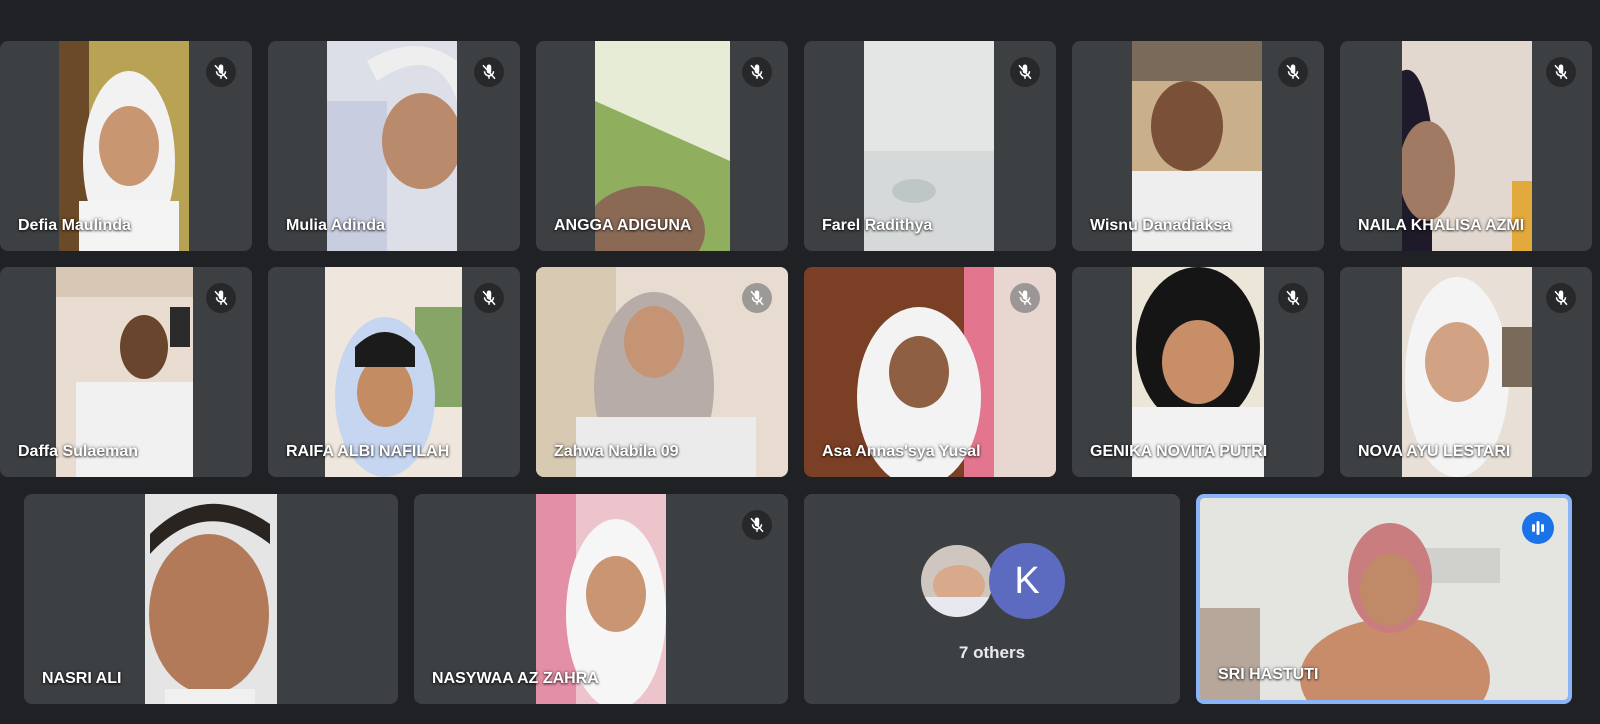 This screenshot has height=724, width=1600. I want to click on participant-tile: Asa Annas'sya Yusal, so click(930, 372).